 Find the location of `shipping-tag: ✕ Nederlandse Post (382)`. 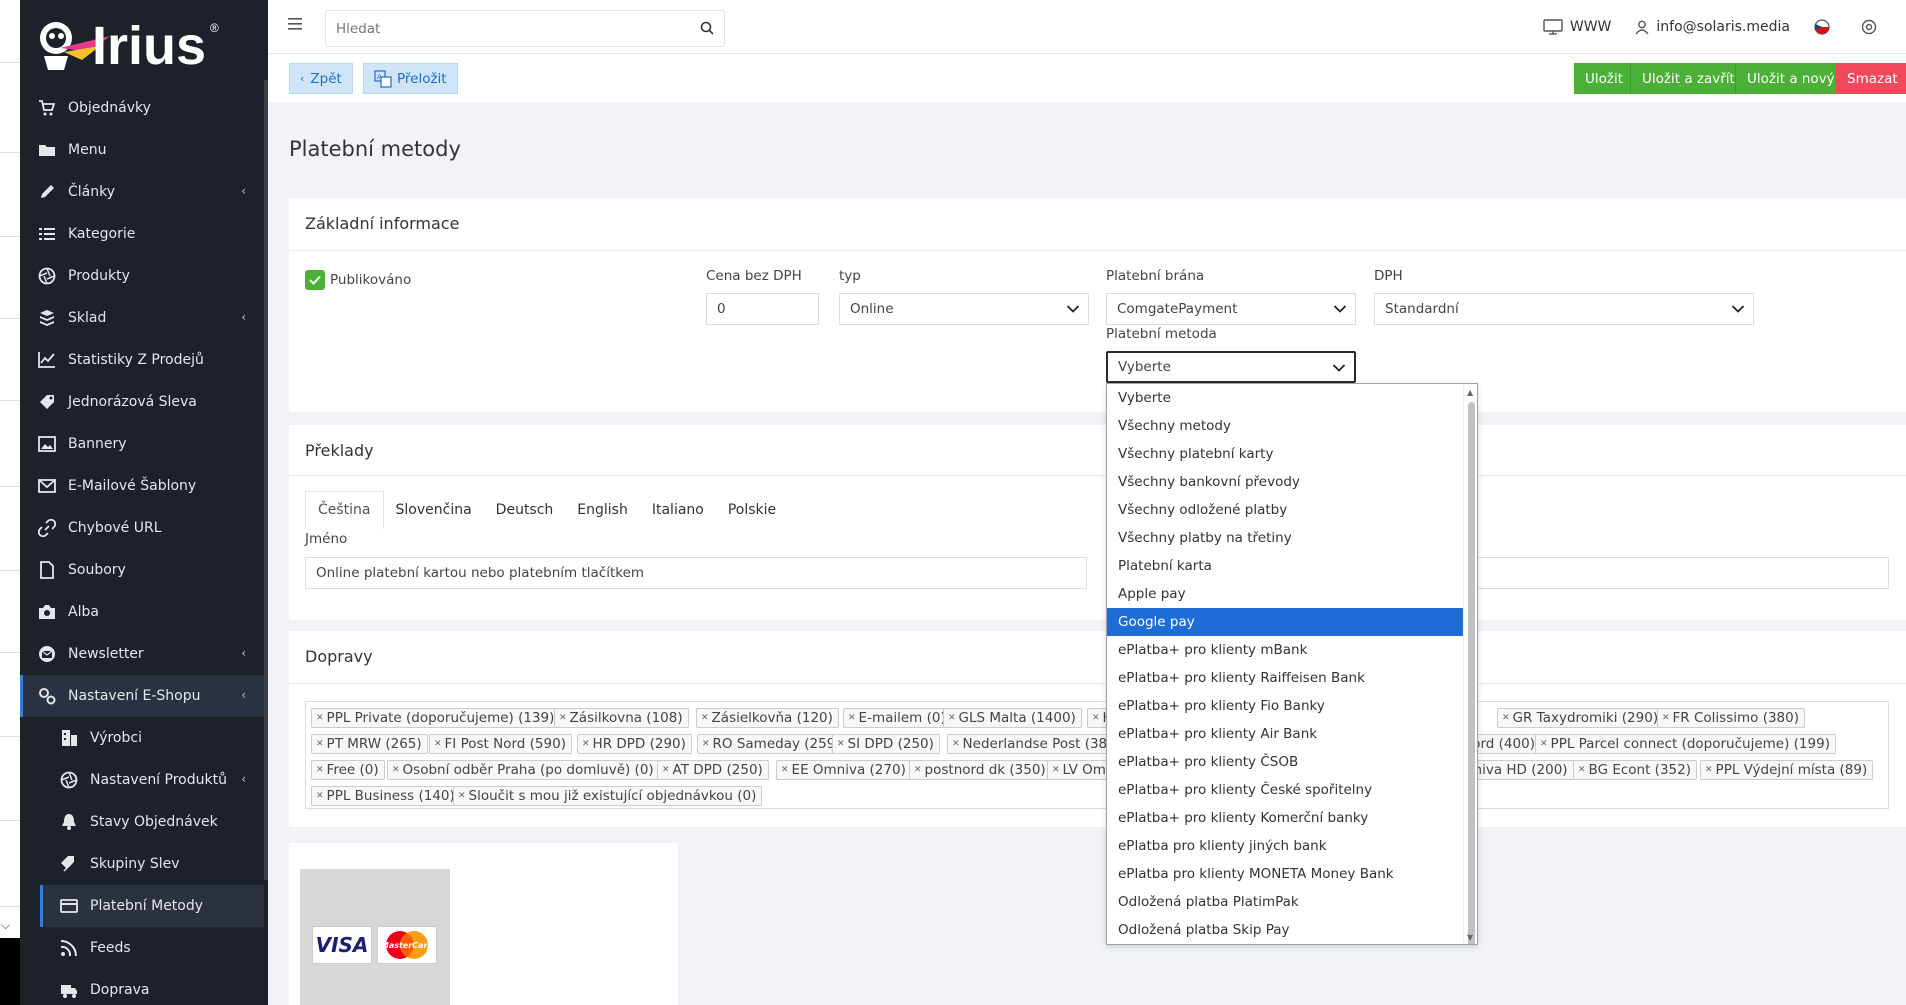

shipping-tag: ✕ Nederlandse Post (382) is located at coordinates (1037, 744).